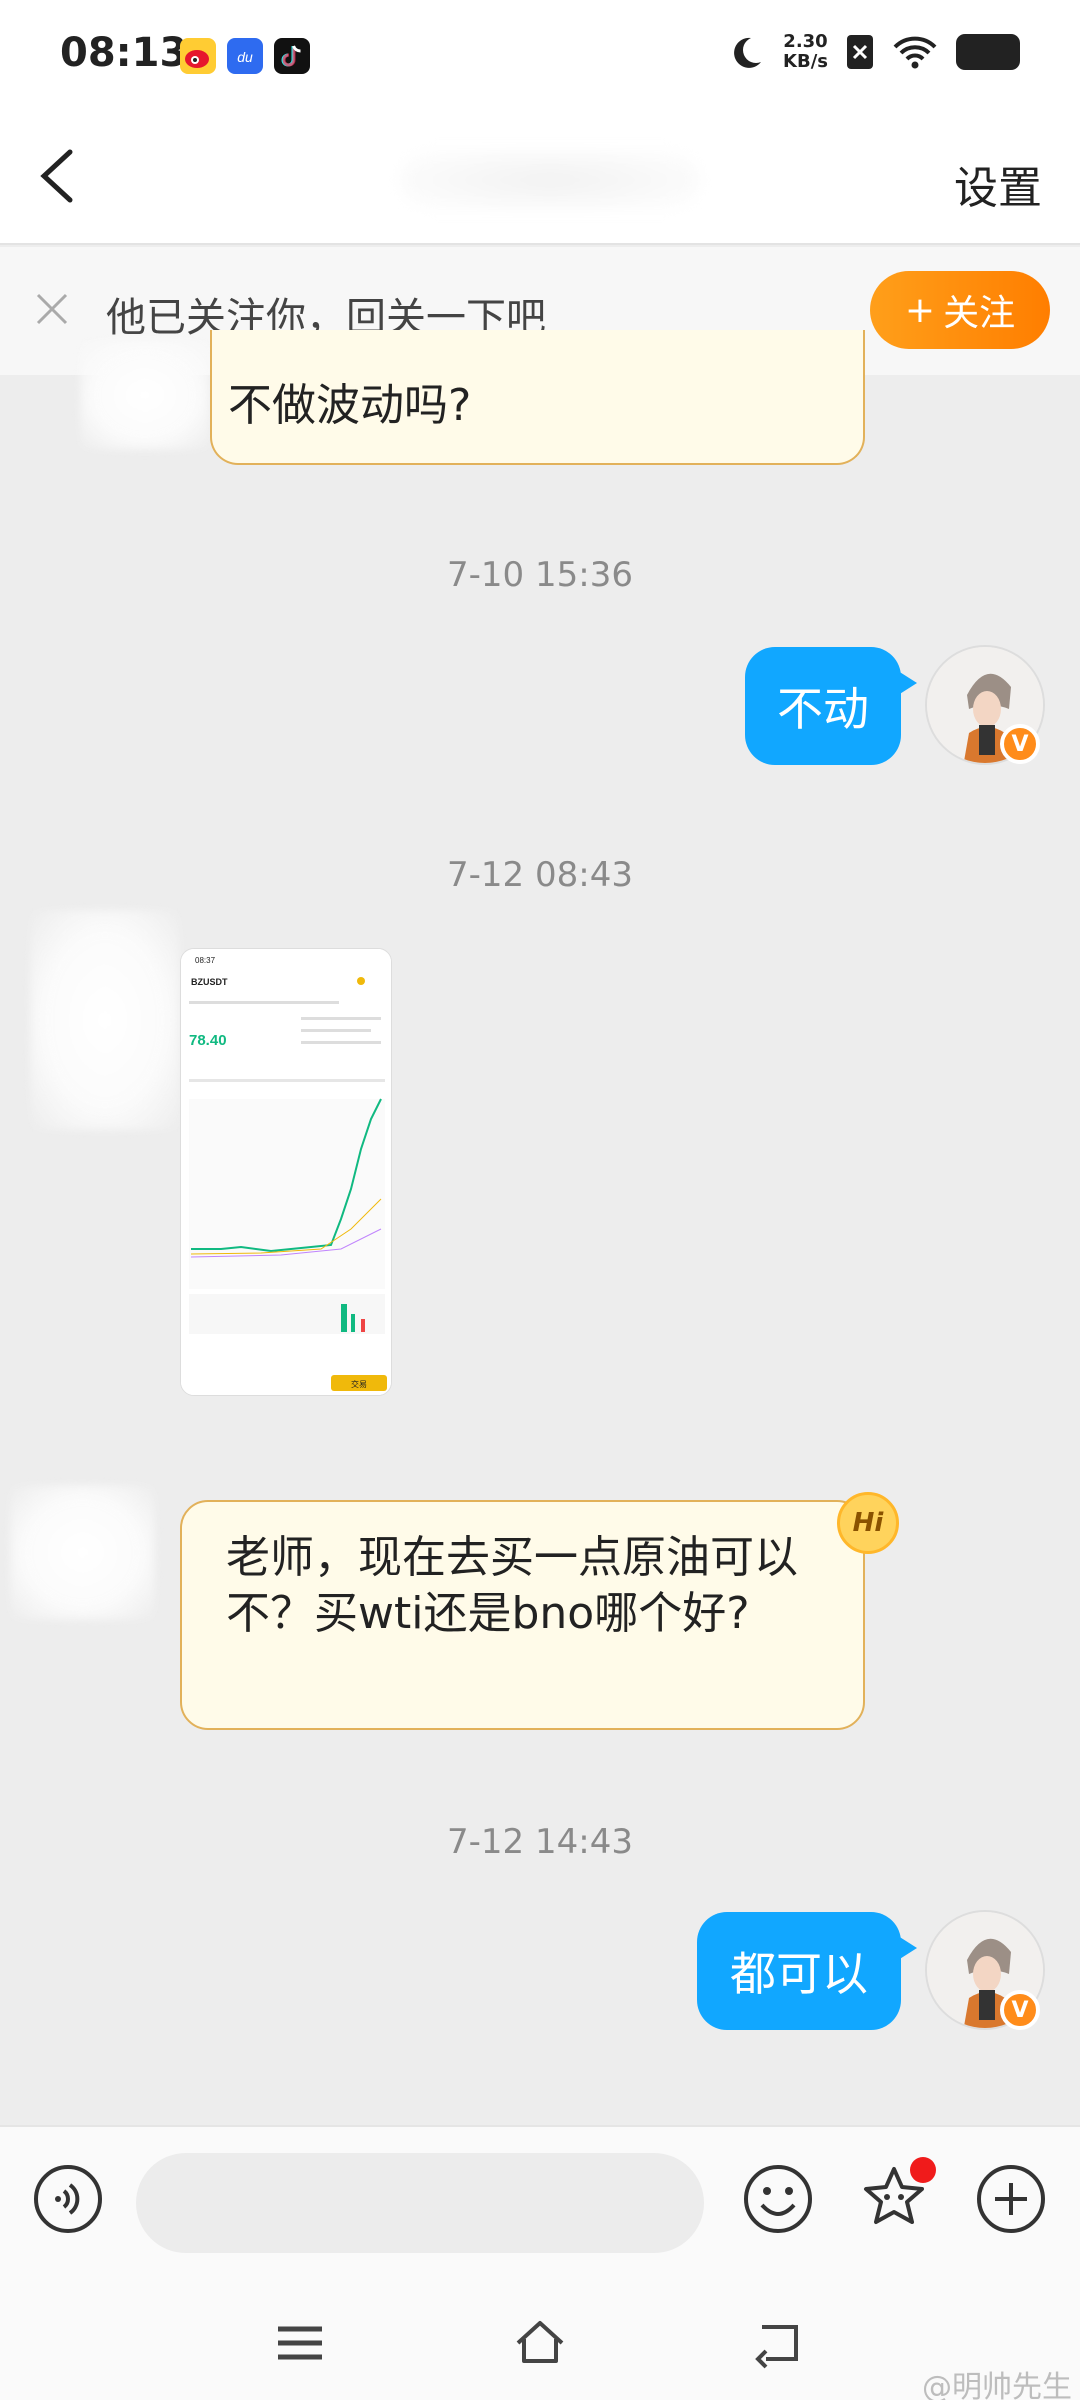 The height and width of the screenshot is (2400, 1080). I want to click on notification-dot, so click(923, 2170).